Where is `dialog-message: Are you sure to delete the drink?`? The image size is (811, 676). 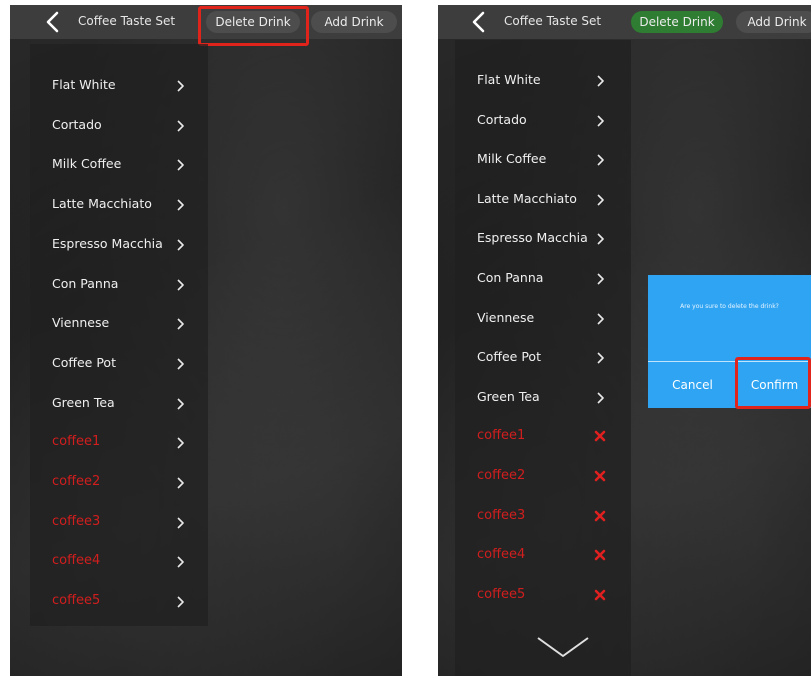
dialog-message: Are you sure to delete the drink? is located at coordinates (729, 306).